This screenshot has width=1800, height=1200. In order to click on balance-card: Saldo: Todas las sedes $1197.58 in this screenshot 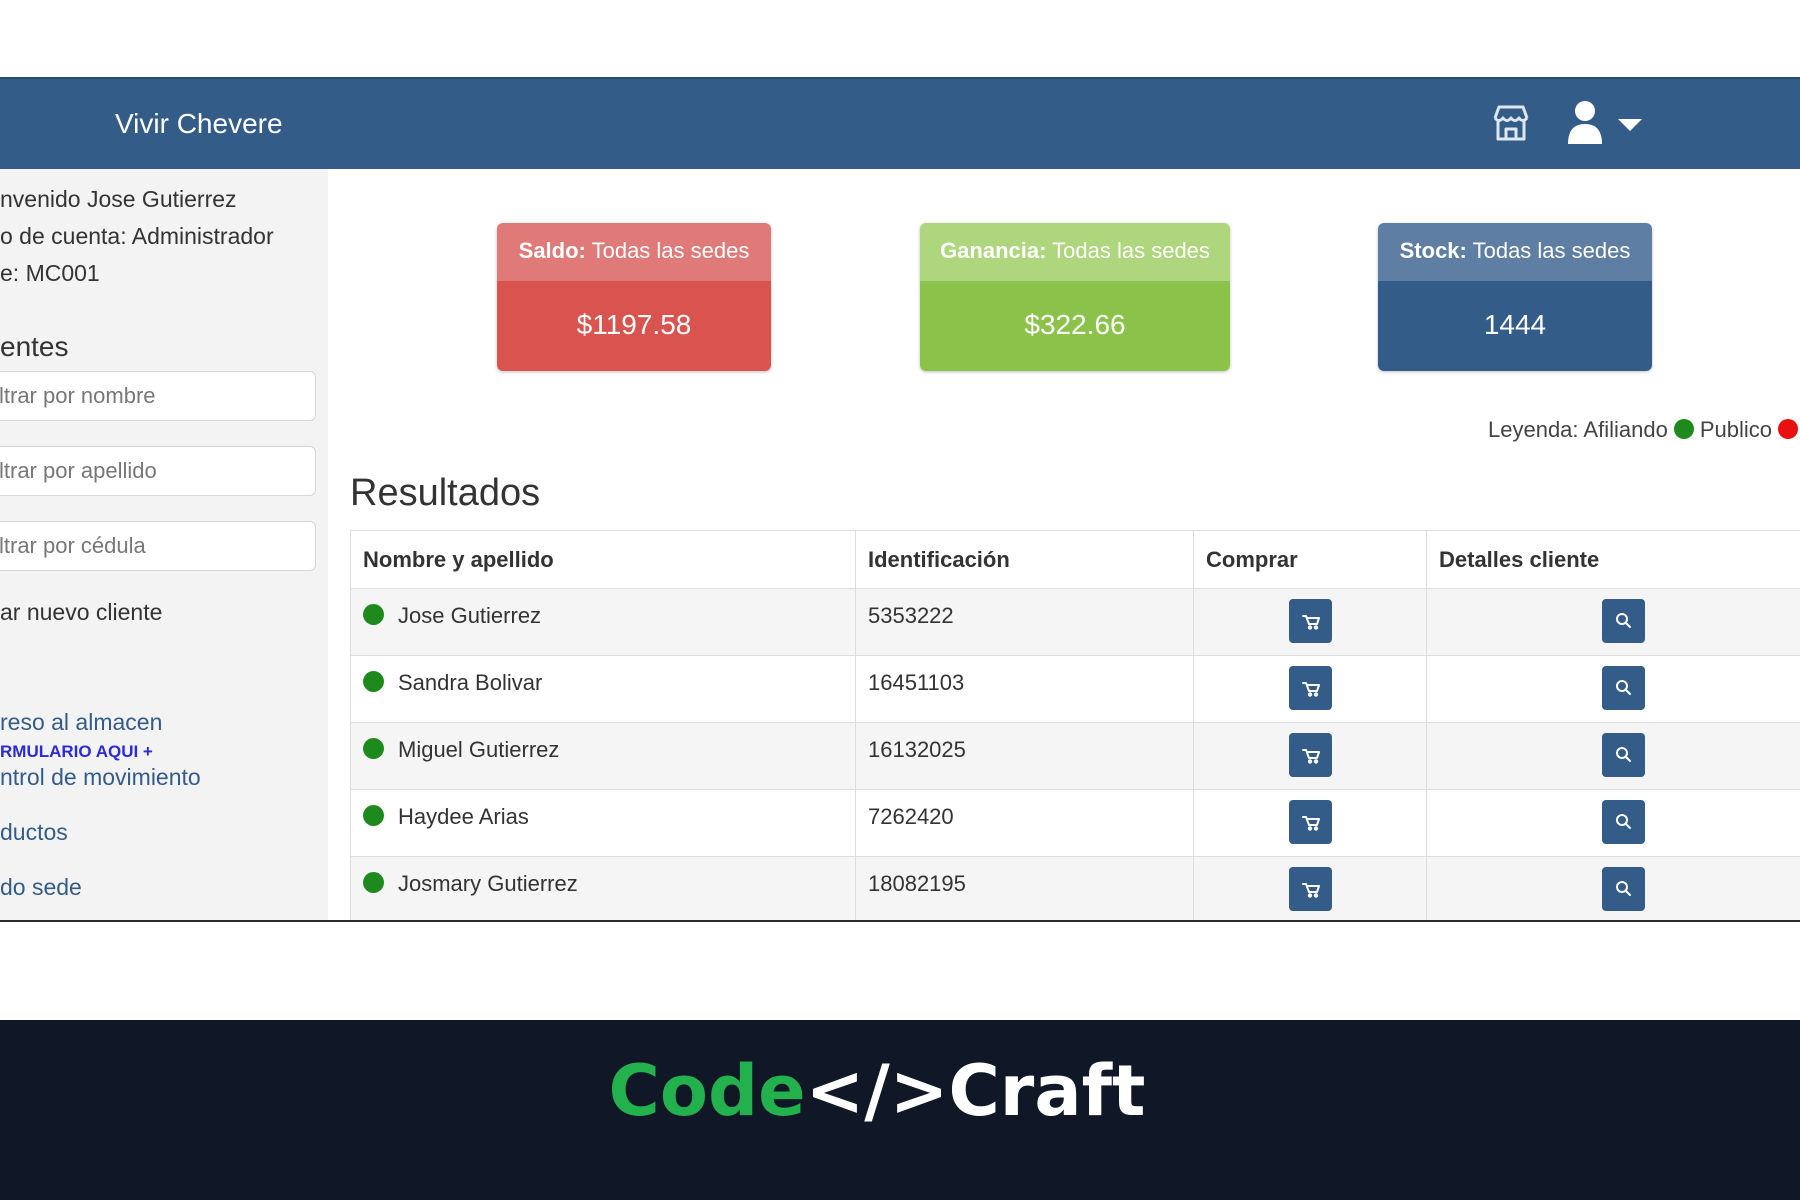, I will do `click(634, 297)`.